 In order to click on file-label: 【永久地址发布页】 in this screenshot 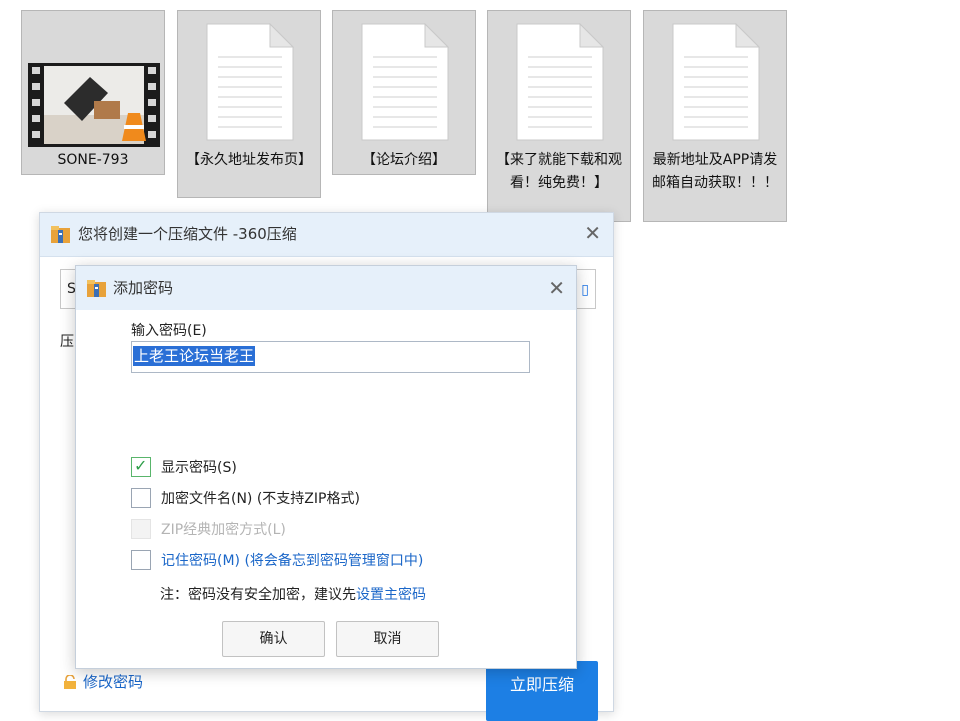, I will do `click(249, 160)`.